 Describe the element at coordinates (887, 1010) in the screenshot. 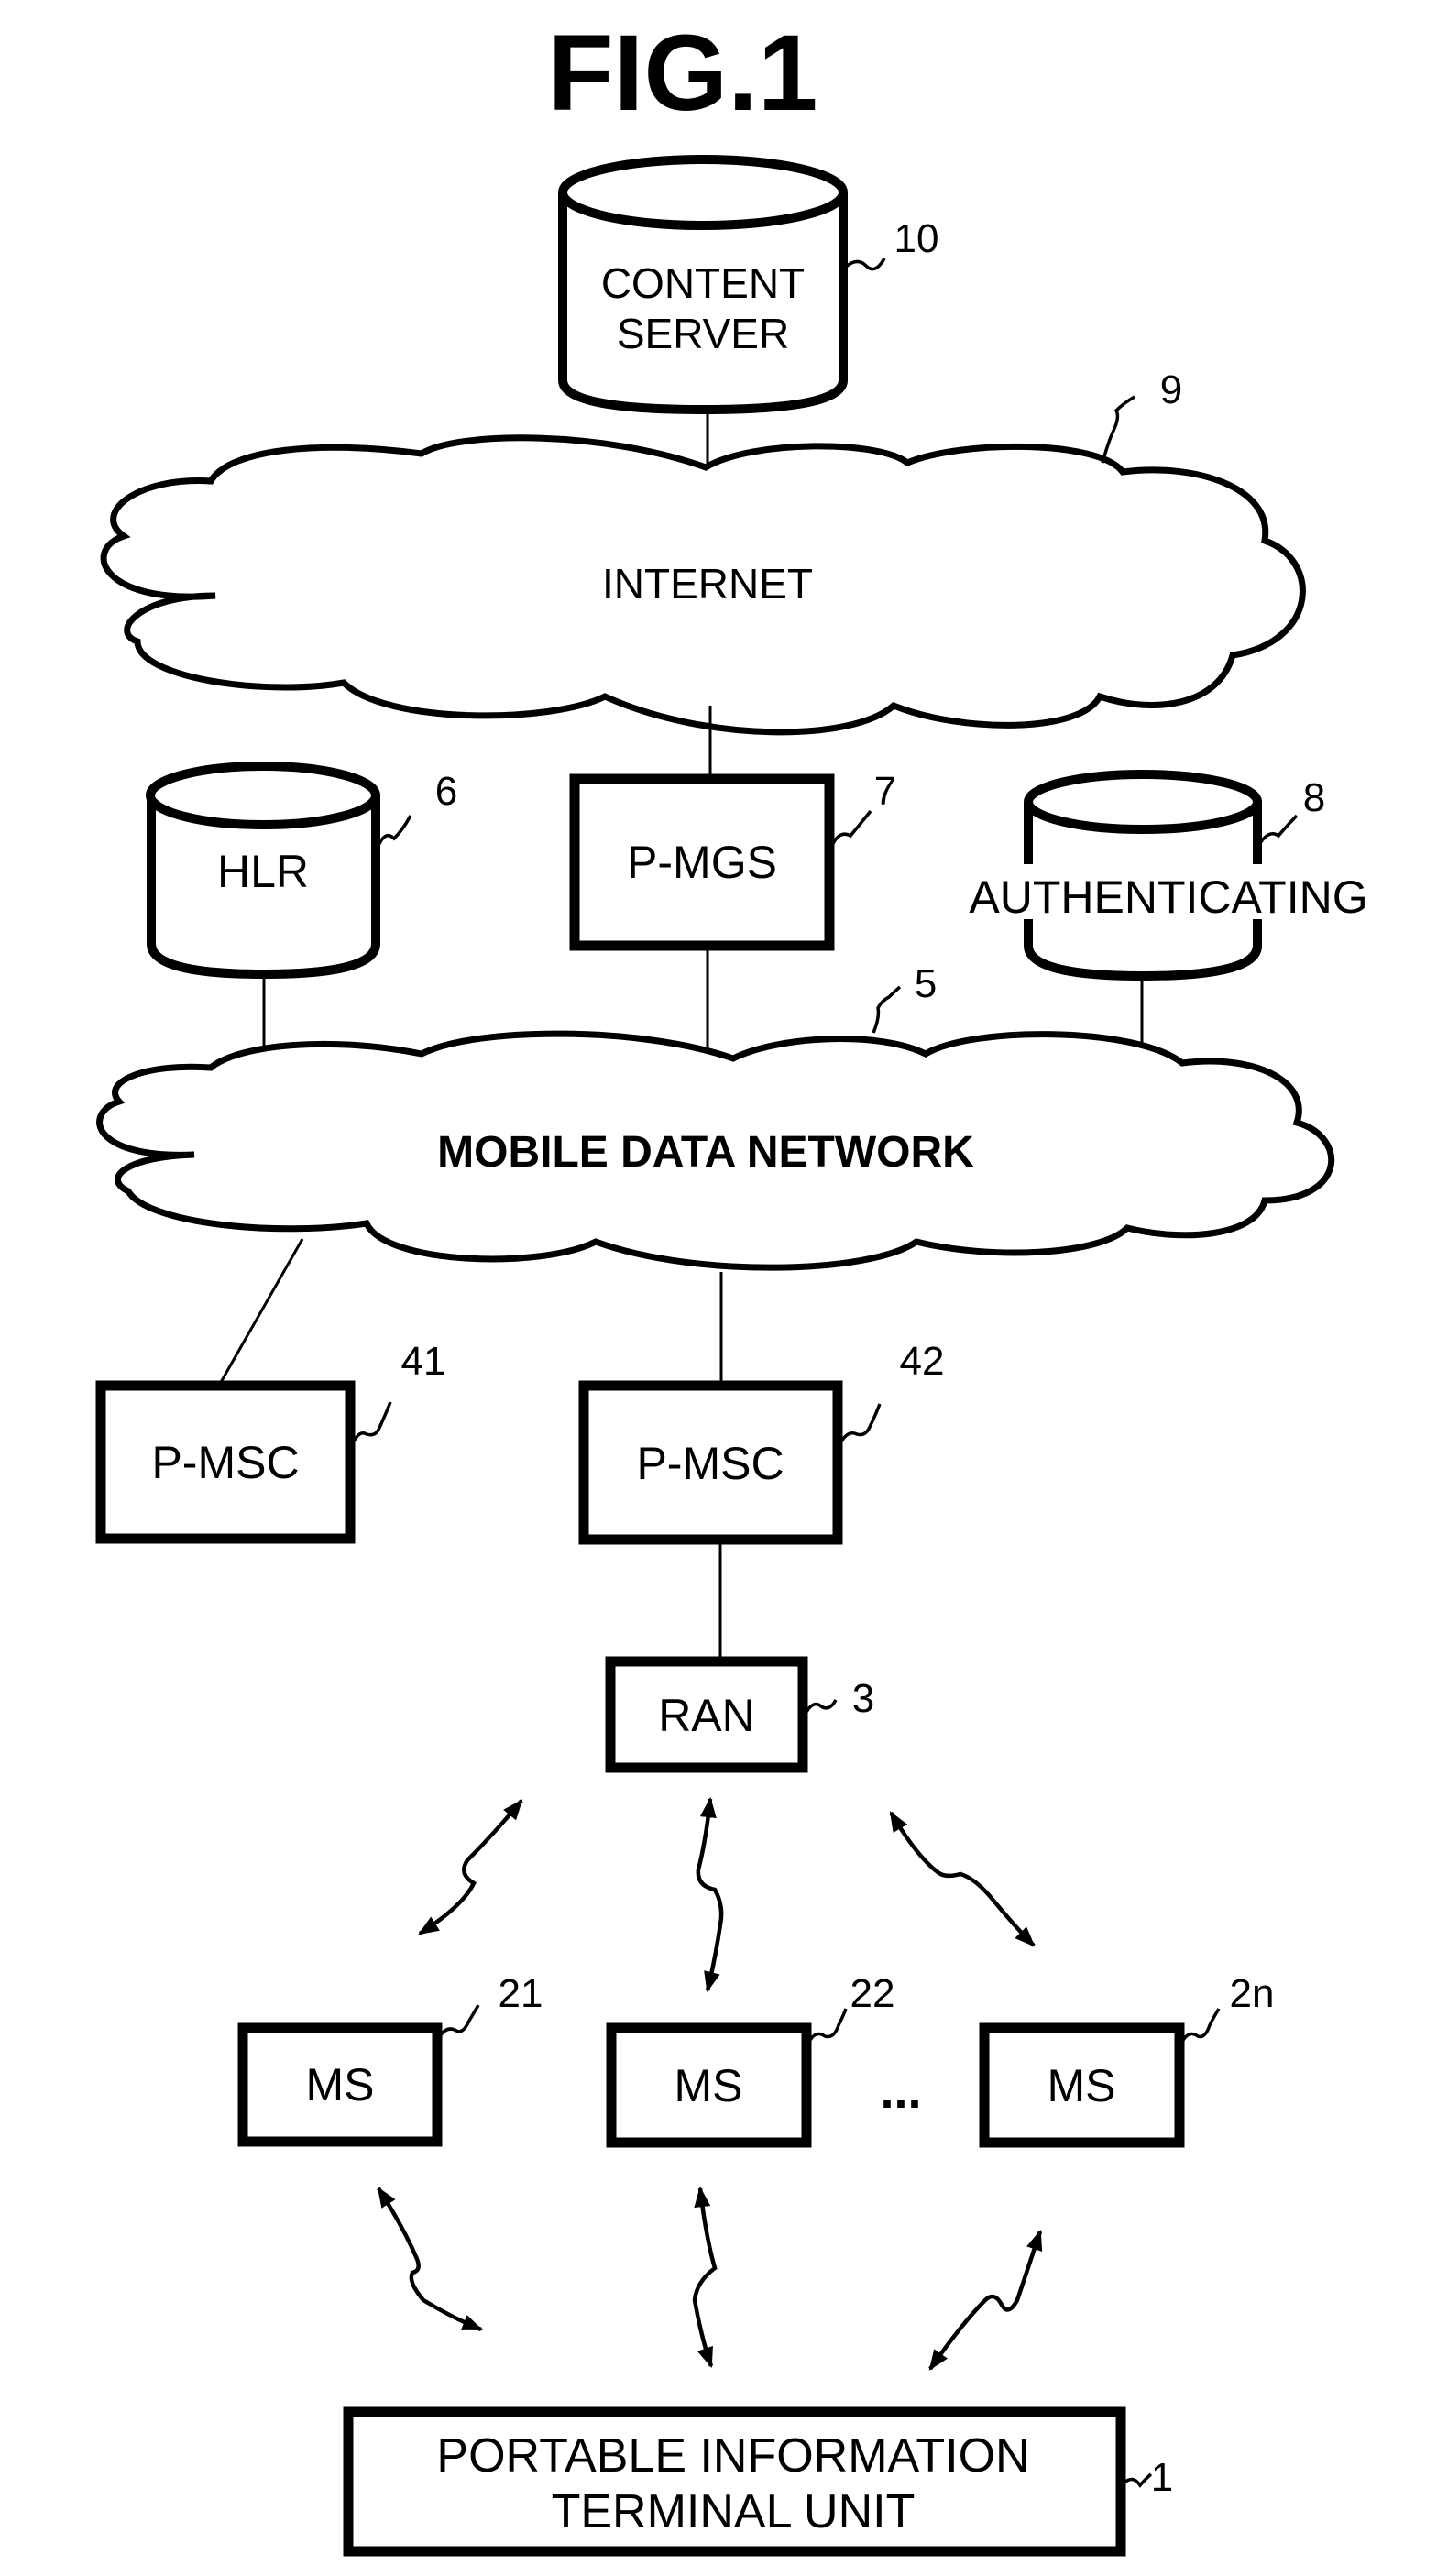

I see `mobile-data-network-leader` at that location.